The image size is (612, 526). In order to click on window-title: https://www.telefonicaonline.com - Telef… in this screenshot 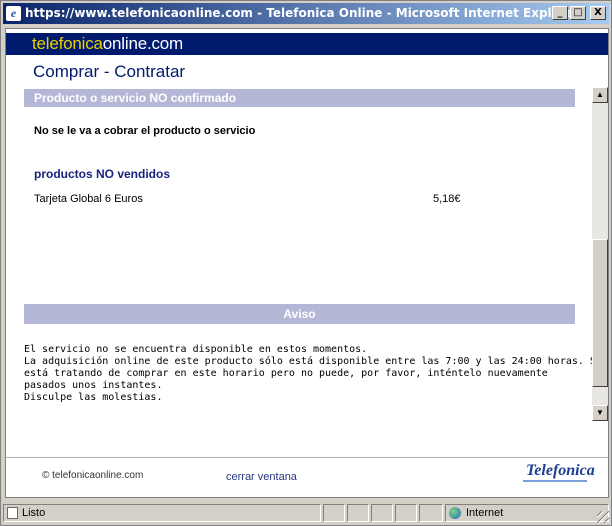, I will do `click(302, 13)`.